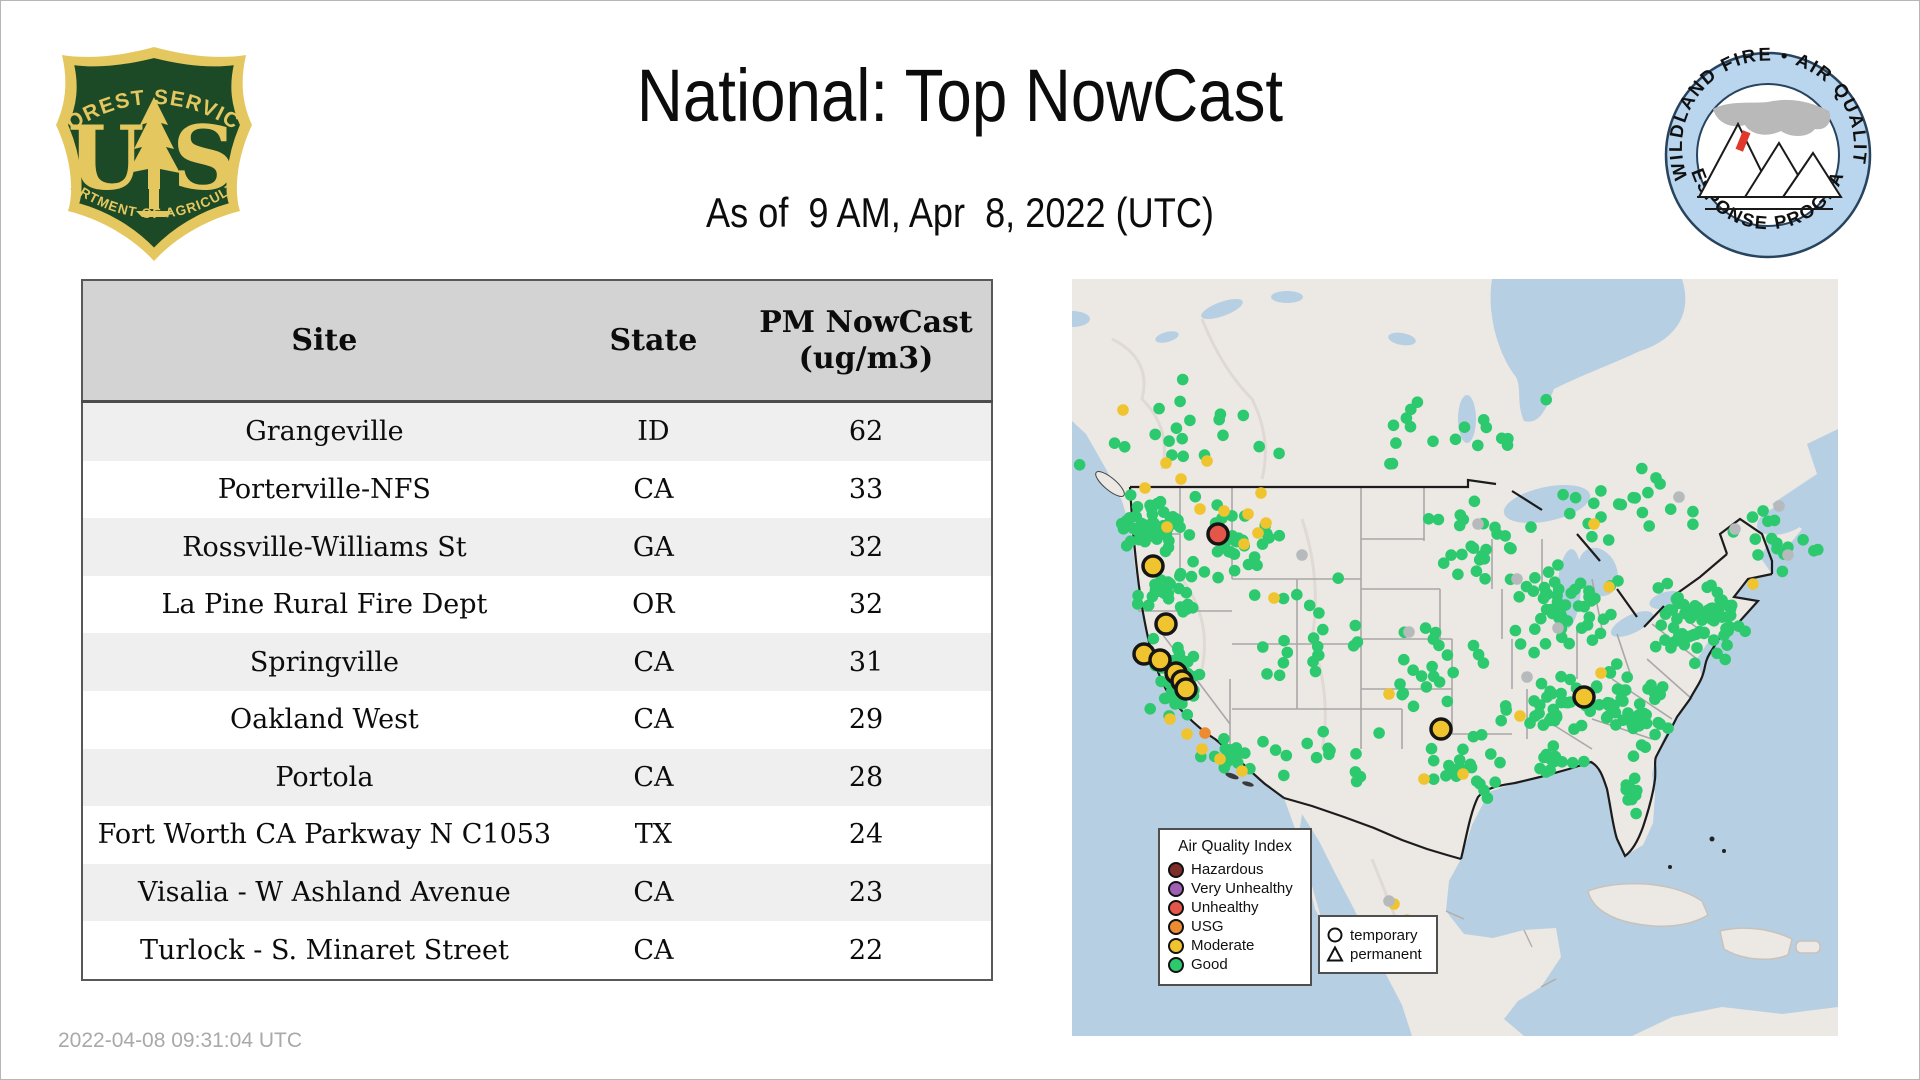  What do you see at coordinates (1235, 846) in the screenshot?
I see `aqi-legend-title: Air Quality Index` at bounding box center [1235, 846].